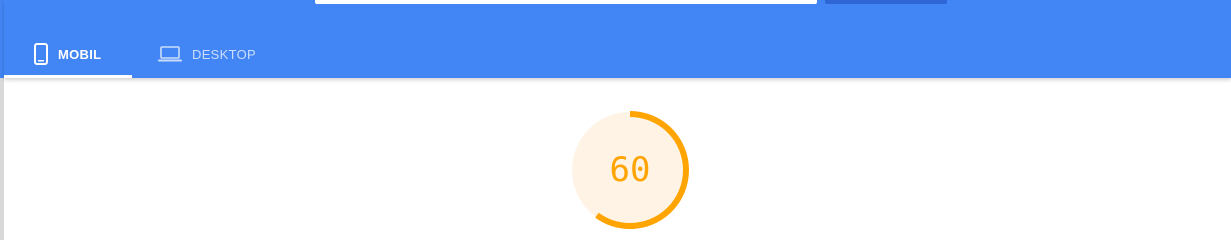 The height and width of the screenshot is (240, 1231). I want to click on score-gauge: 60, so click(630, 170).